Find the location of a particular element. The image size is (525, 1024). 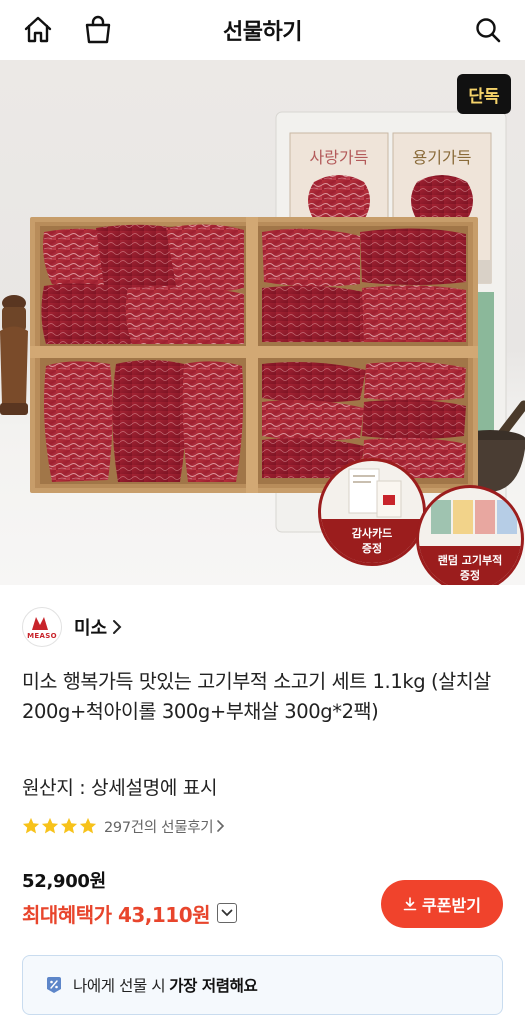

box-label-courage: 용기가득 is located at coordinates (442, 157).